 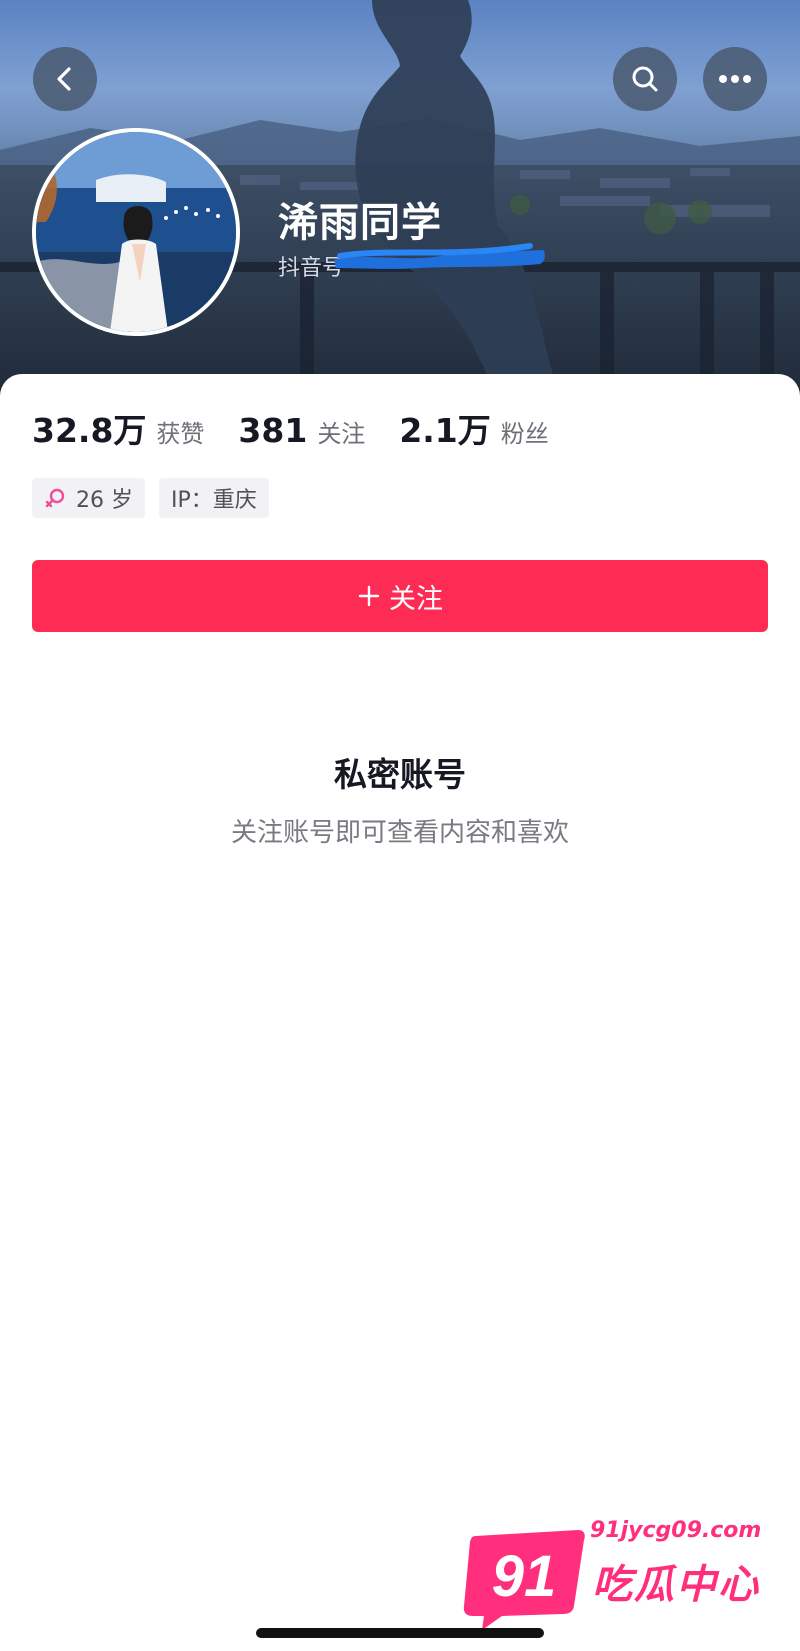 What do you see at coordinates (157, 498) in the screenshot?
I see `profile-tags: 26 岁 IP：重庆` at bounding box center [157, 498].